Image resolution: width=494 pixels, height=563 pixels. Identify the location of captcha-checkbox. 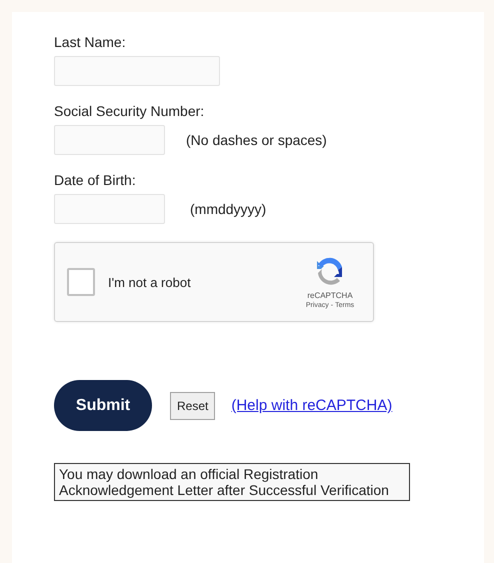
(81, 282).